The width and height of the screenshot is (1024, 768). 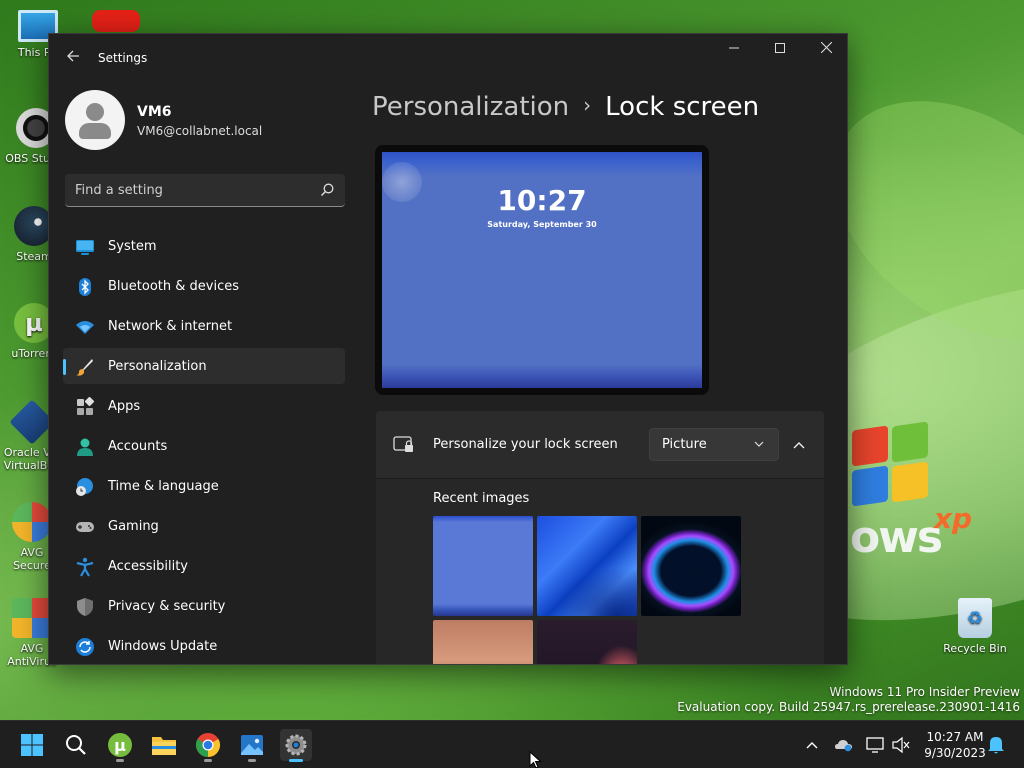 What do you see at coordinates (296, 760) in the screenshot?
I see `active-indicator` at bounding box center [296, 760].